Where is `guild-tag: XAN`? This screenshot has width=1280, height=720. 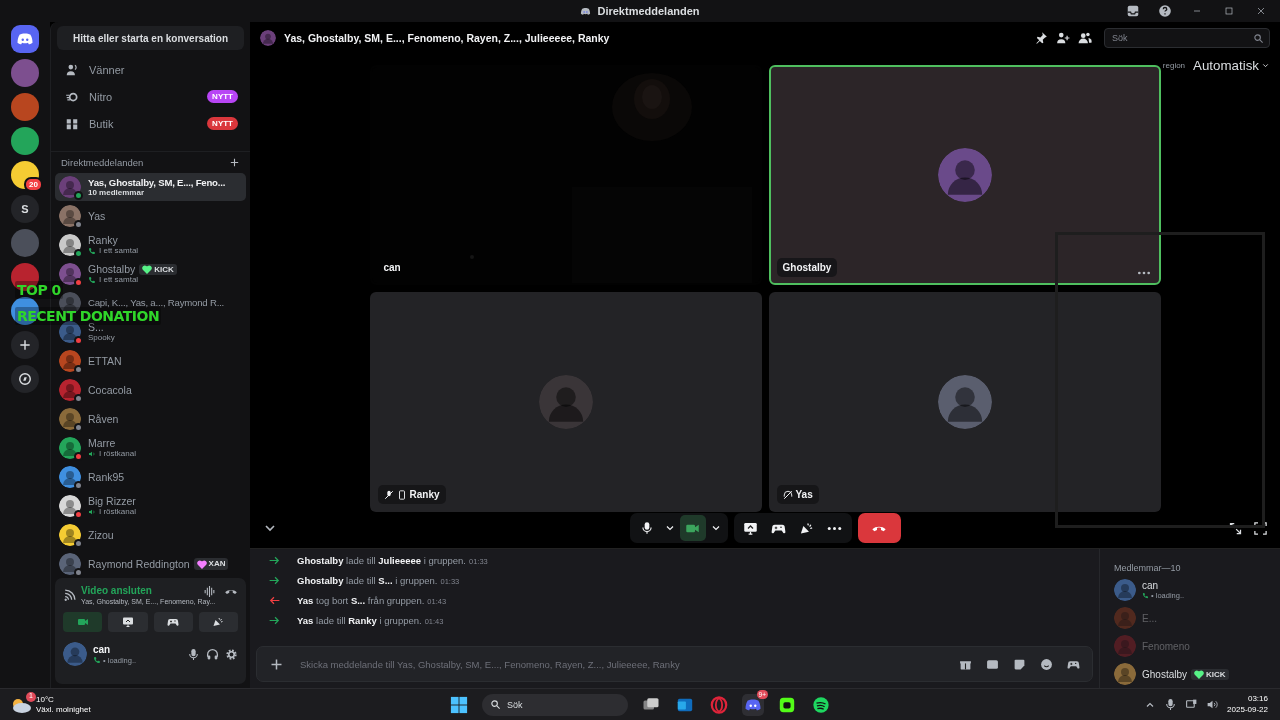
guild-tag: XAN is located at coordinates (211, 564).